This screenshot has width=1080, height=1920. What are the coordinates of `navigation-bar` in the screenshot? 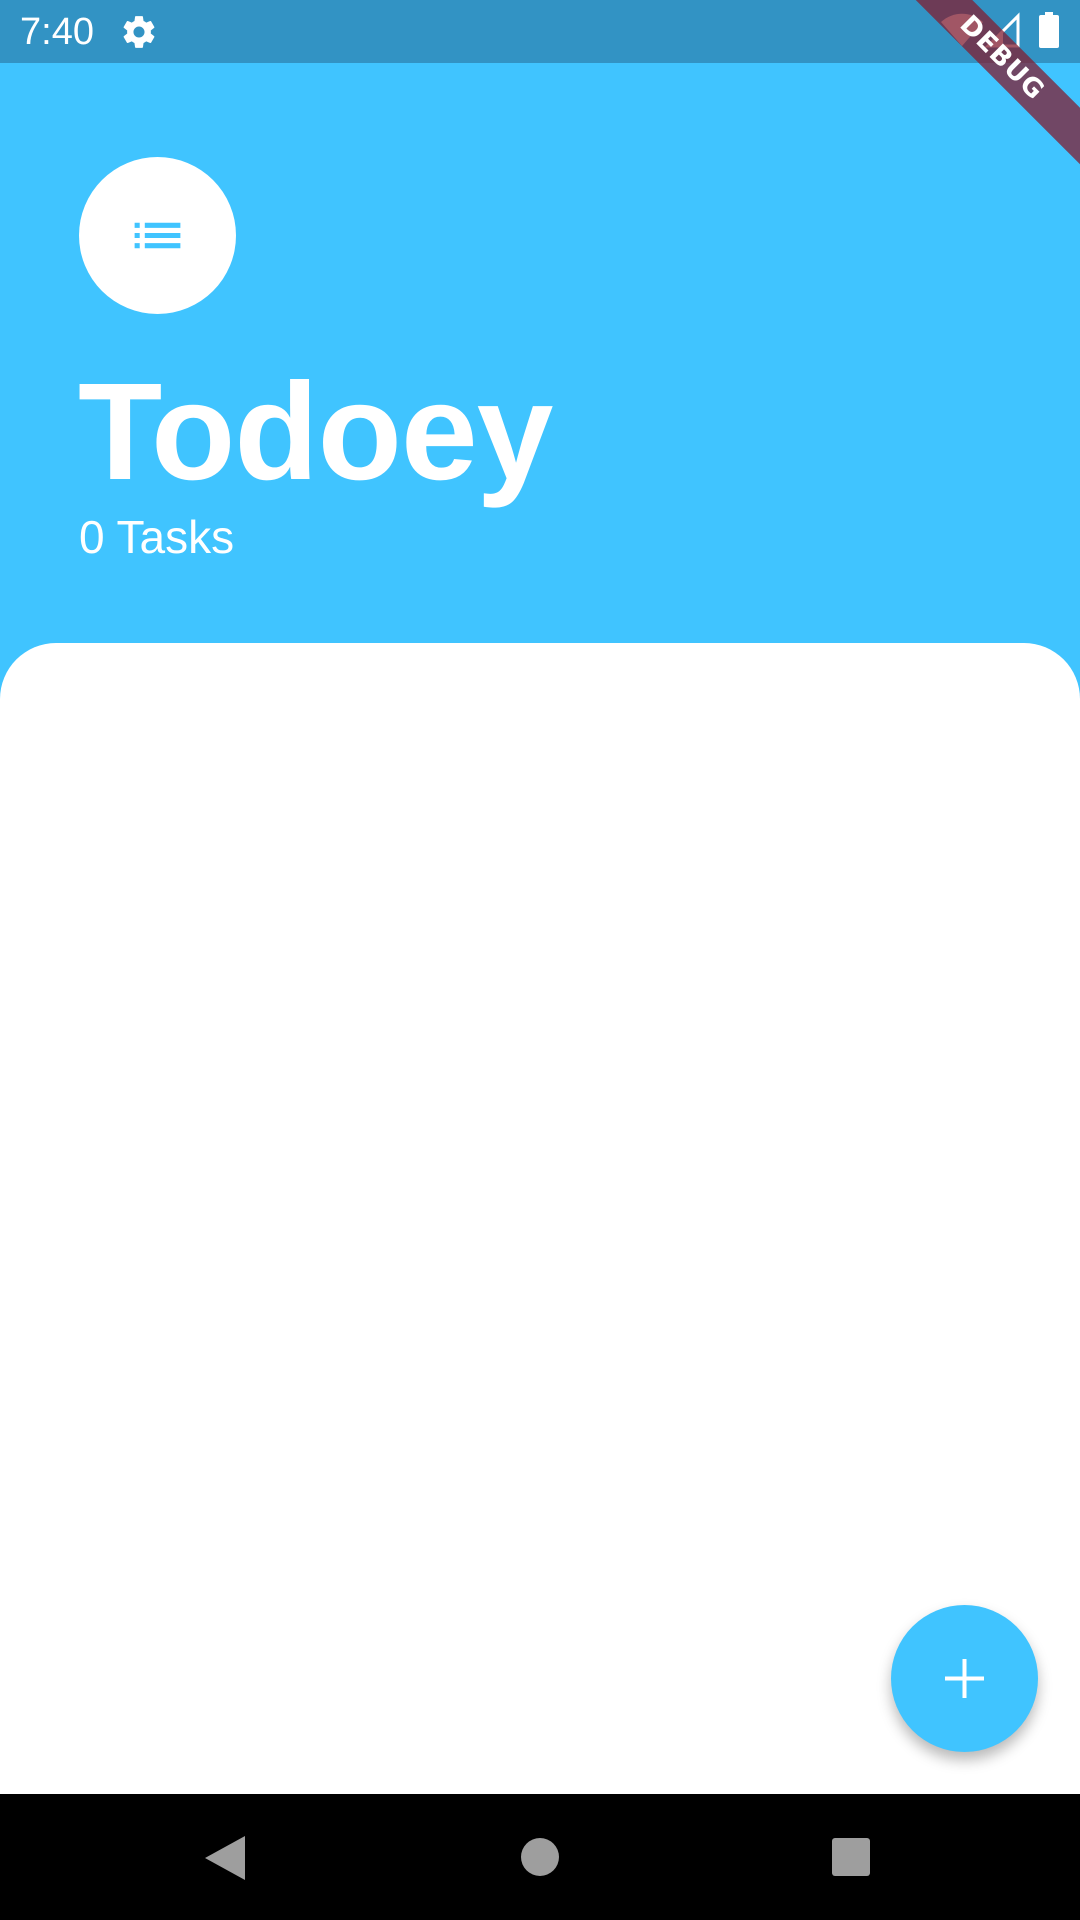 It's located at (540, 1857).